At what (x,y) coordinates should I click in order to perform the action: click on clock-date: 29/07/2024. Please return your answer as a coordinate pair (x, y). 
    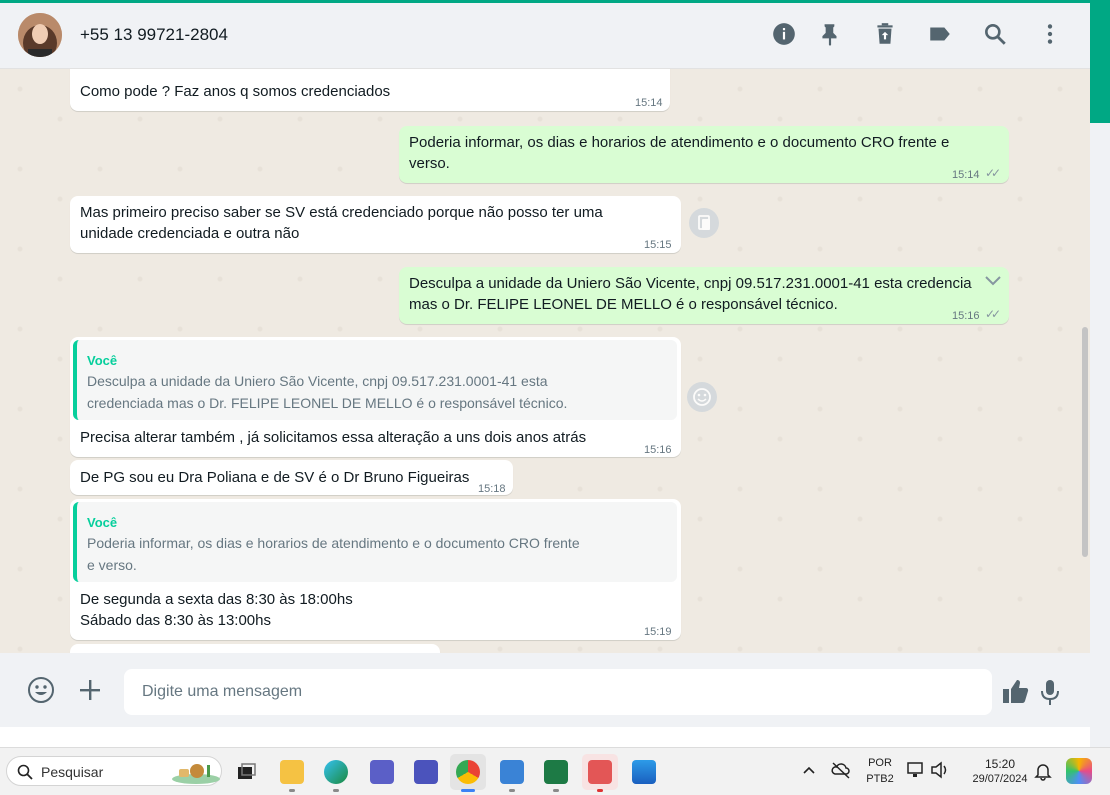
    Looking at the image, I should click on (1000, 779).